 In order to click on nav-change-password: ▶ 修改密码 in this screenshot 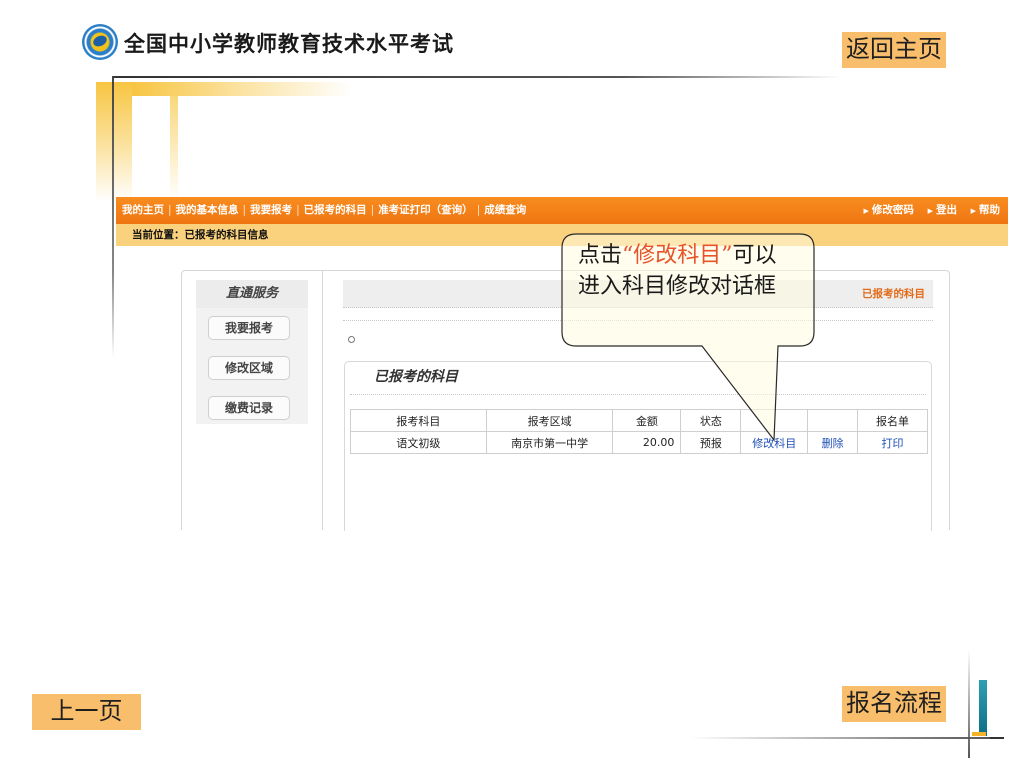, I will do `click(889, 210)`.